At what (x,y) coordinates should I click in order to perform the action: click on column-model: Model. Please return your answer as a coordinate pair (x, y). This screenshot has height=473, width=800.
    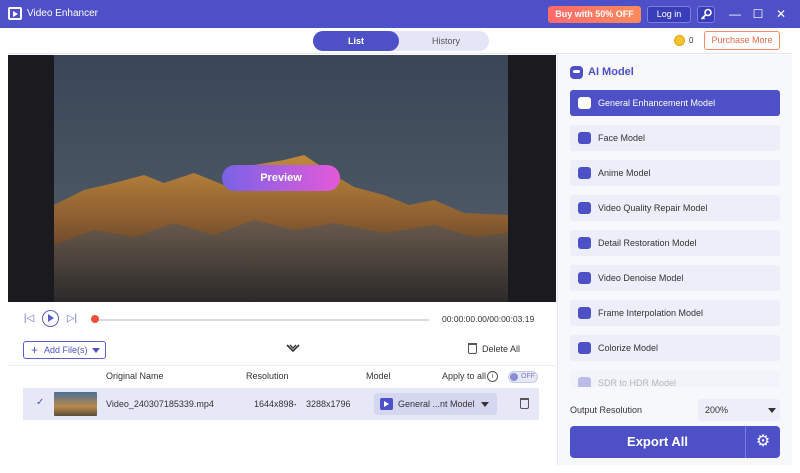
    Looking at the image, I should click on (378, 376).